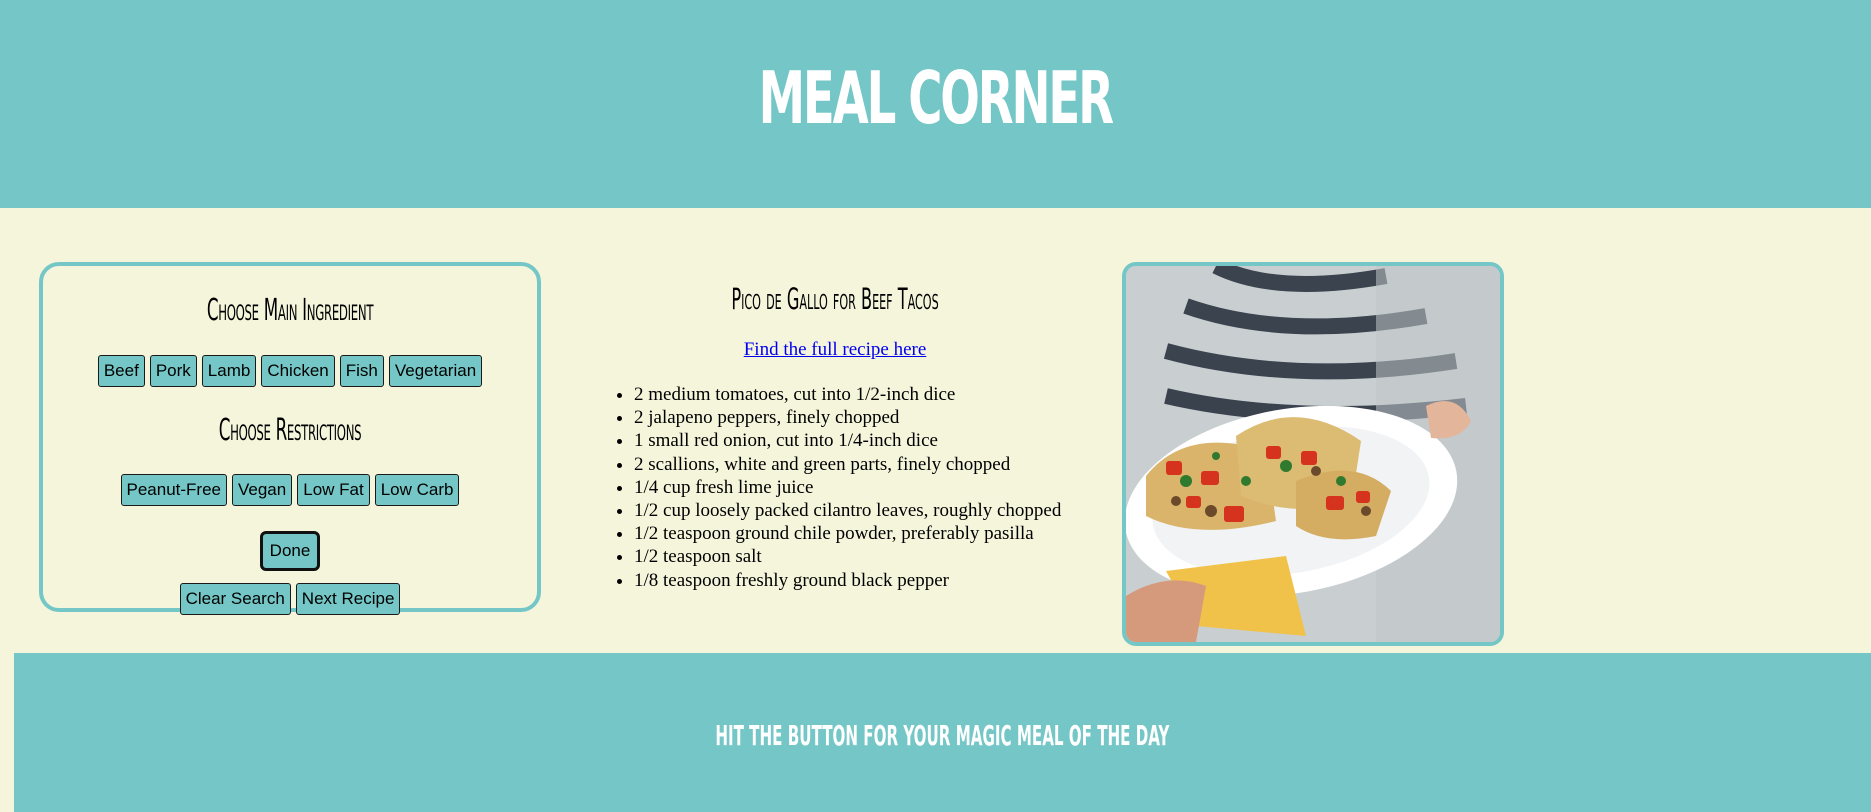 The image size is (1871, 812). What do you see at coordinates (290, 310) in the screenshot?
I see `main-ingredient-heading: Choose Main Ingredient` at bounding box center [290, 310].